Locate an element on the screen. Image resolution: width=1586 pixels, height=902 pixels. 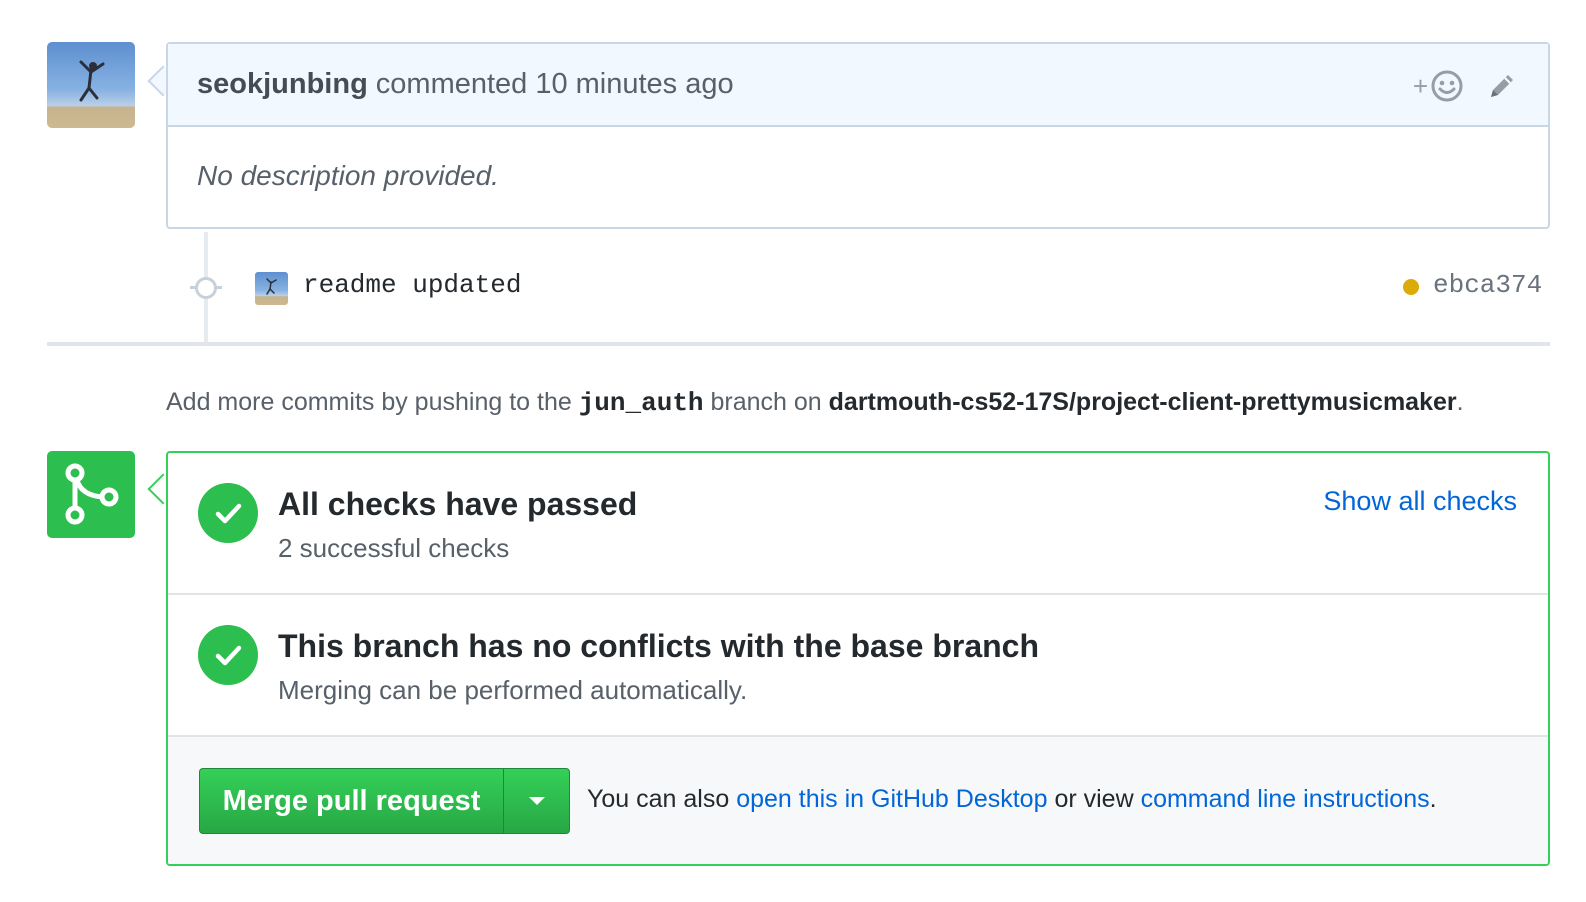
timeline-divider is located at coordinates (798, 344).